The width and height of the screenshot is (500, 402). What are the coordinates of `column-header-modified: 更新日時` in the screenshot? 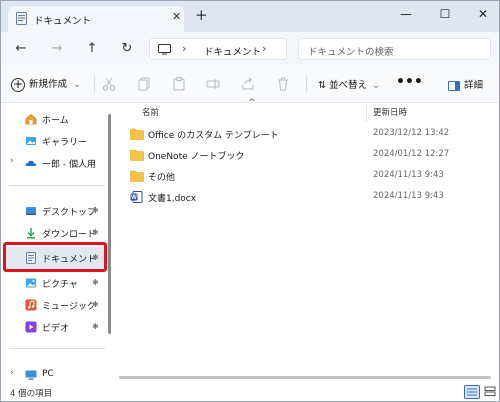 It's located at (390, 115).